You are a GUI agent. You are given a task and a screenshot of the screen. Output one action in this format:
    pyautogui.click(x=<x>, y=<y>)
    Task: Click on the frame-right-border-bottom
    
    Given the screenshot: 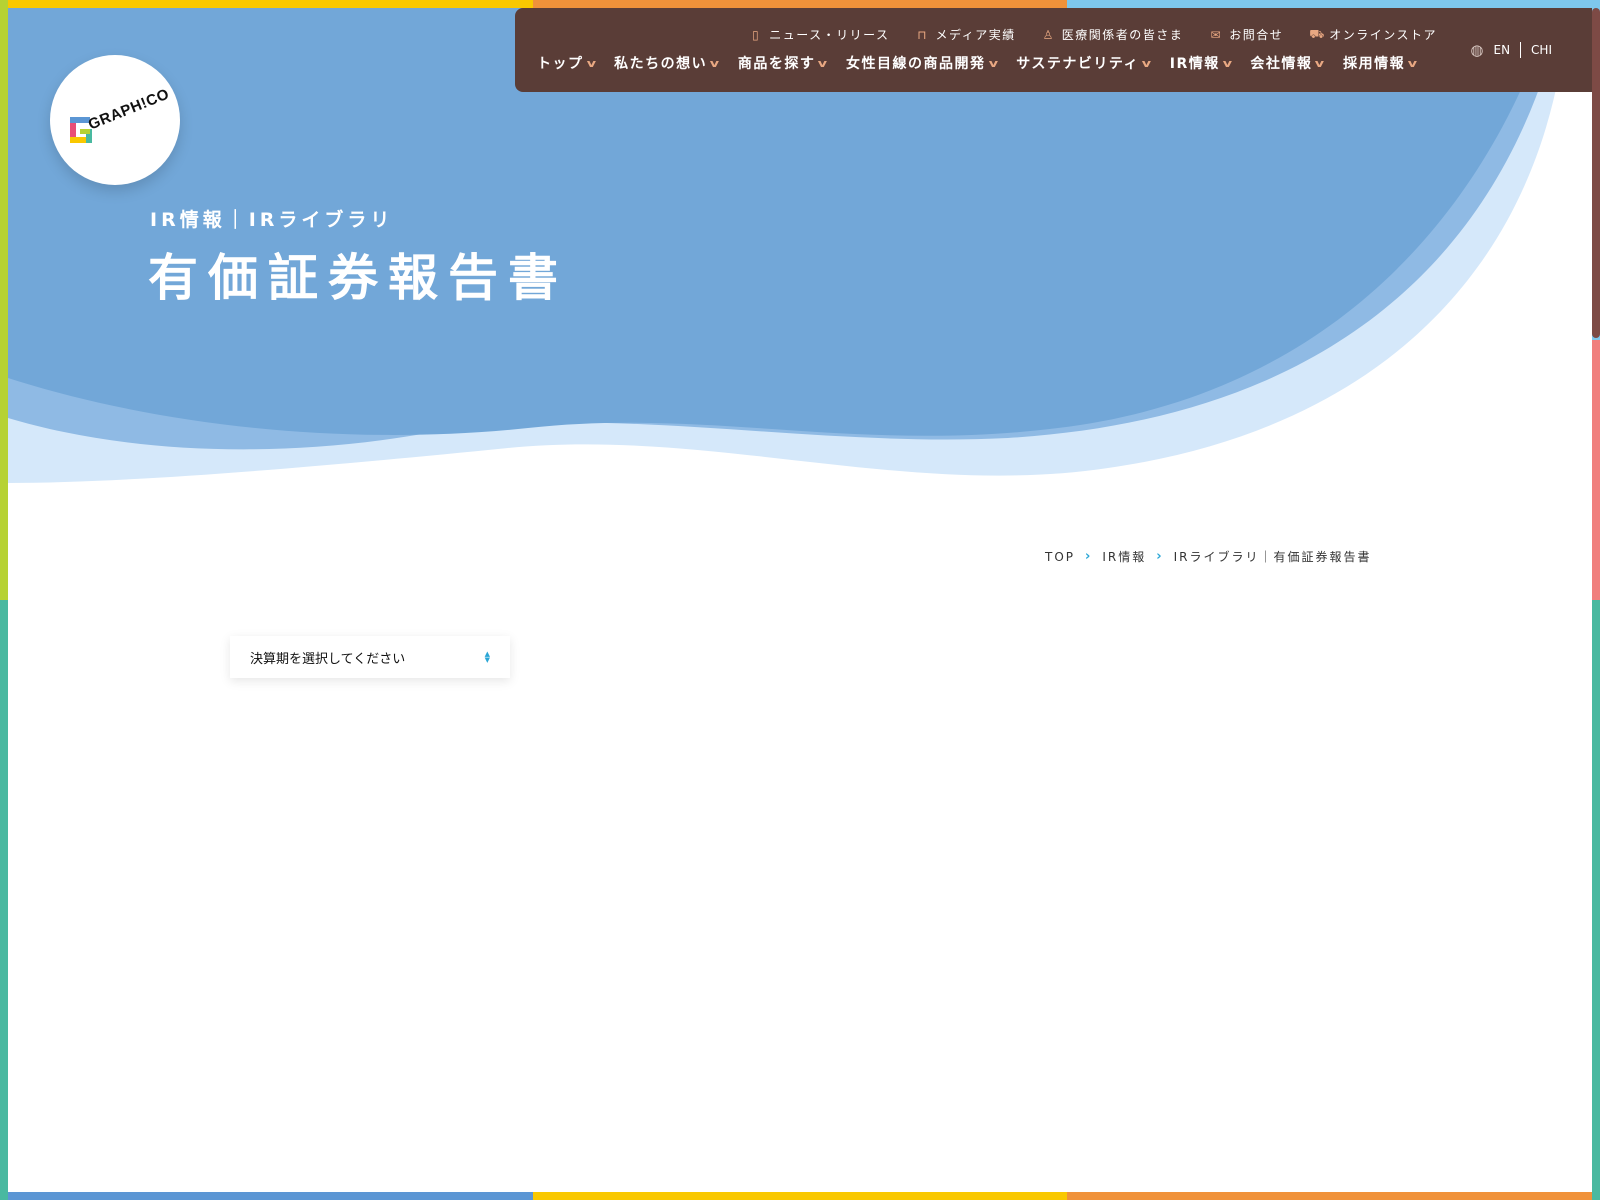 What is the action you would take?
    pyautogui.click(x=1596, y=900)
    